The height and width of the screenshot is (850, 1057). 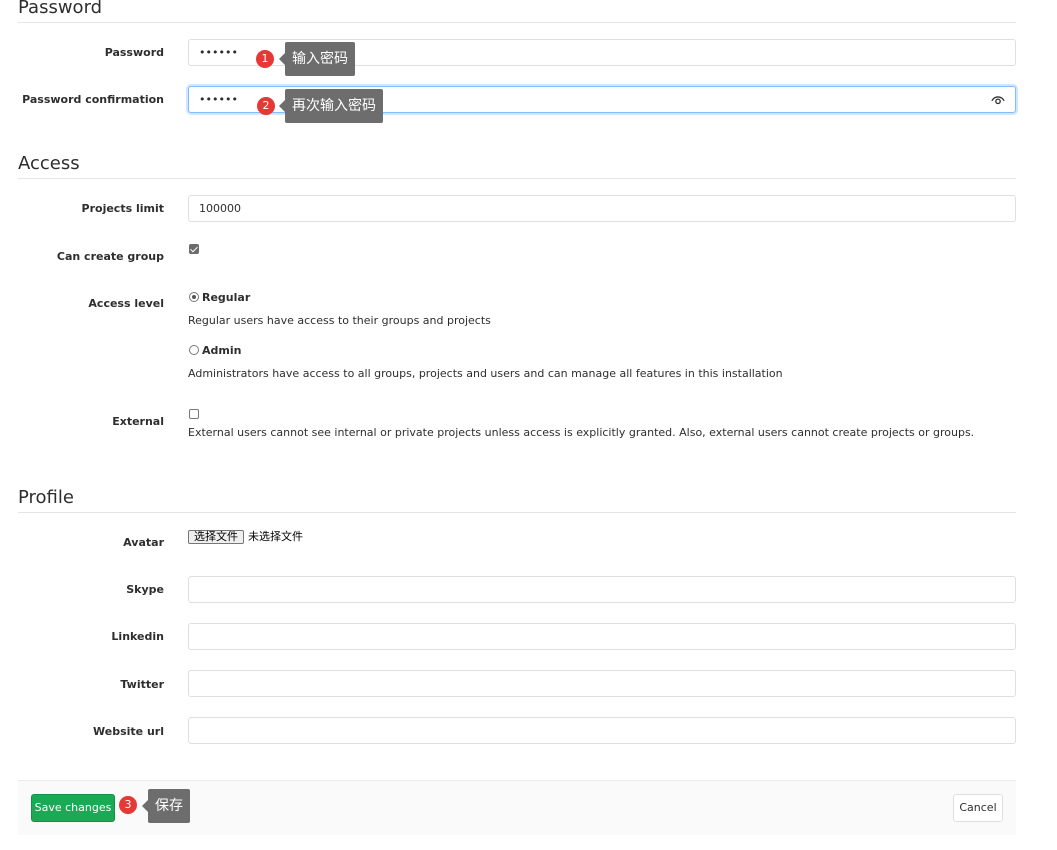 I want to click on access-level-label: Access level, so click(x=126, y=303).